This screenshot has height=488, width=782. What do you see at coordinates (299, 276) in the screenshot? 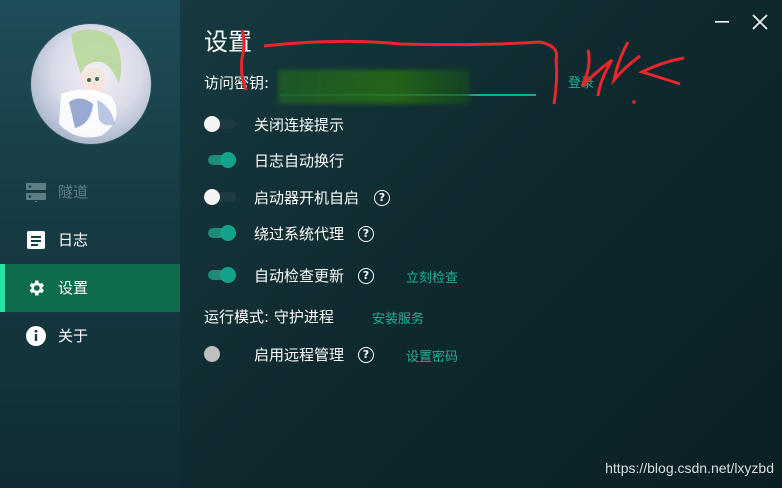
I see `option-label: 自动检查更新` at bounding box center [299, 276].